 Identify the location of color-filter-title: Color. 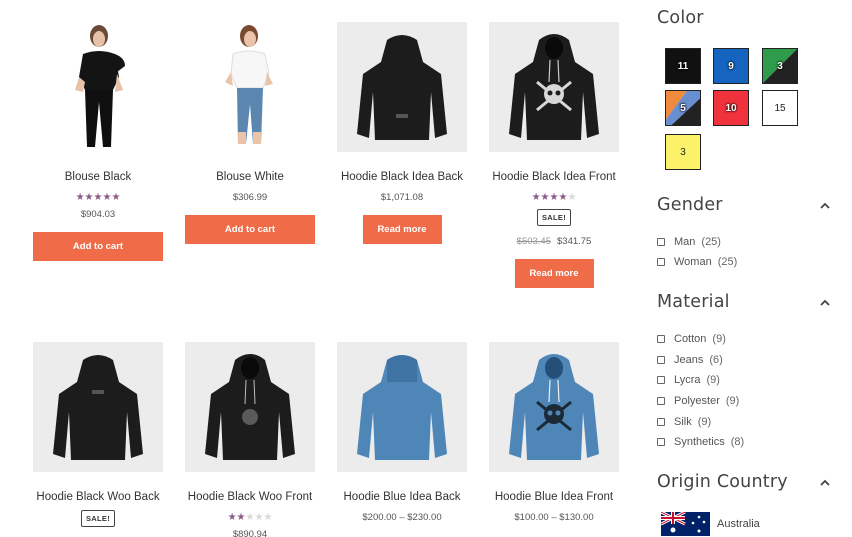
(680, 18).